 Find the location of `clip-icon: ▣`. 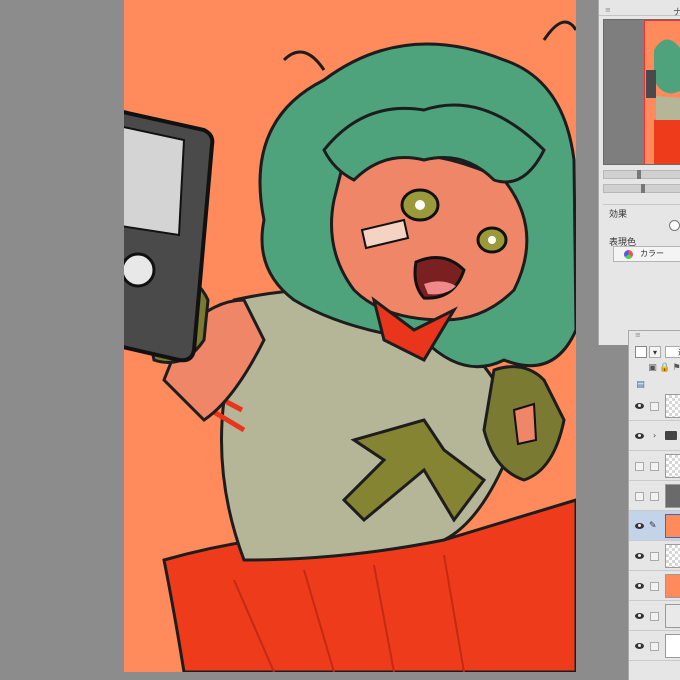

clip-icon: ▣ is located at coordinates (652, 368).